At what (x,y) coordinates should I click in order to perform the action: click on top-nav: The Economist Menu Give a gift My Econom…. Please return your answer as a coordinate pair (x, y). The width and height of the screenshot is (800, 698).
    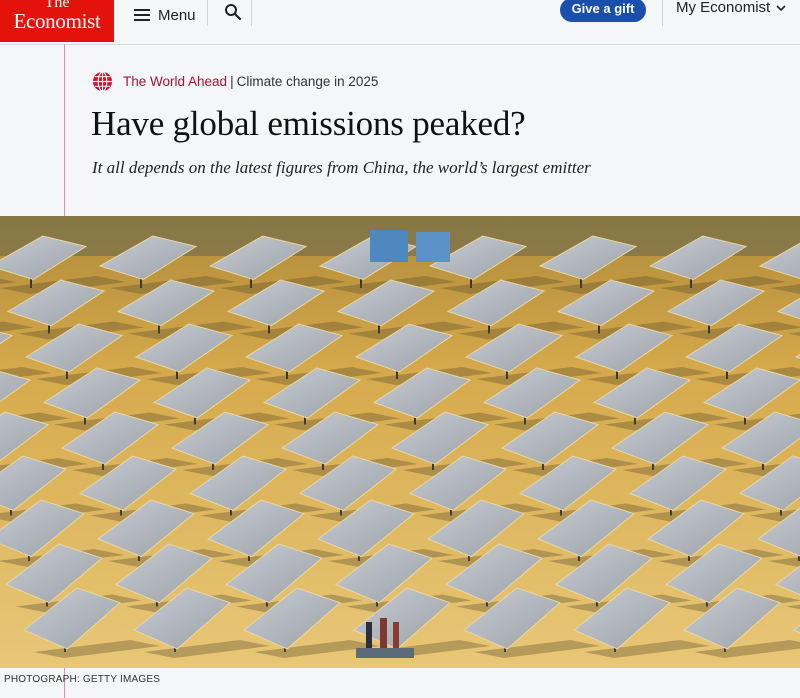
    Looking at the image, I should click on (400, 22).